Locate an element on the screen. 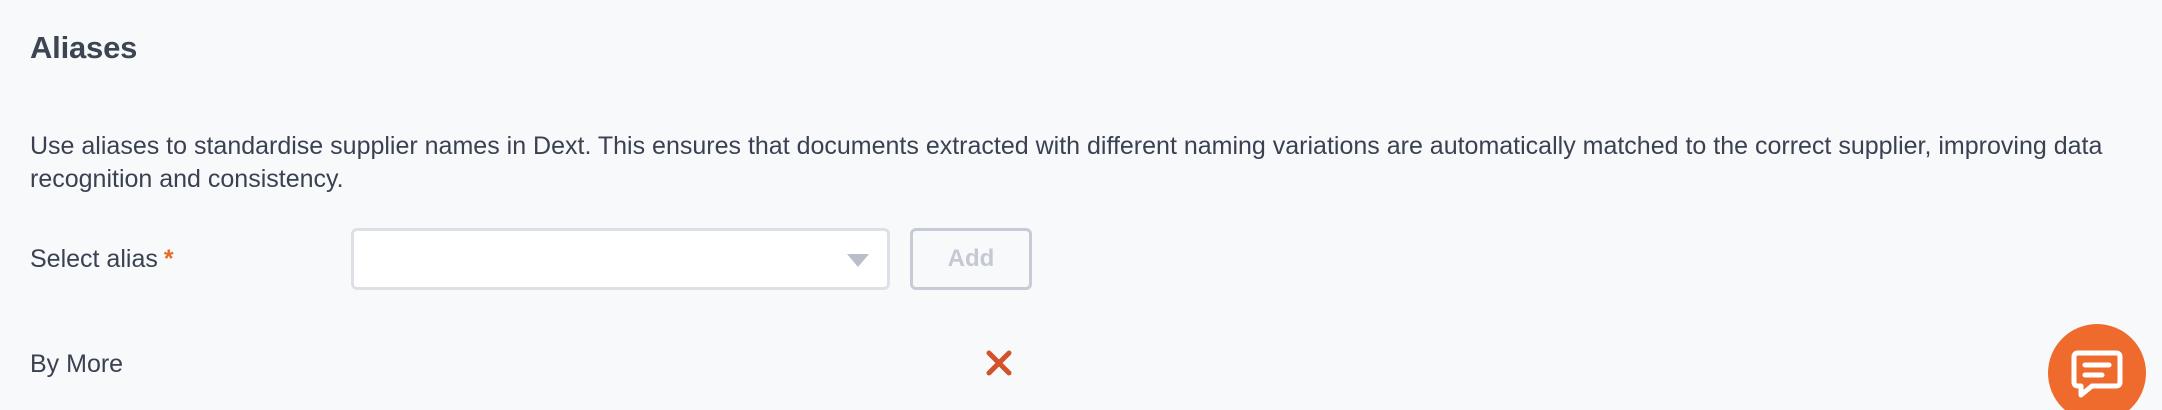 The width and height of the screenshot is (2162, 410). chevron-down-icon is located at coordinates (858, 260).